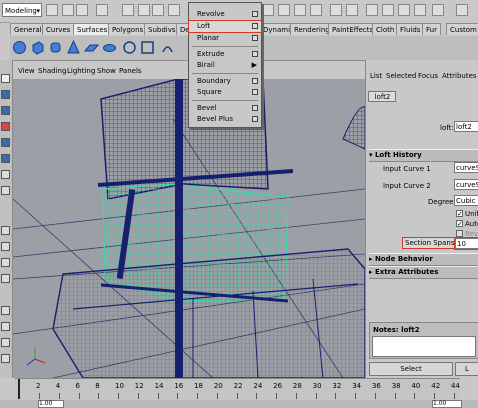 This screenshot has height=408, width=478. Describe the element at coordinates (382, 96) in the screenshot. I see `ae-node-tab: loft2` at that location.